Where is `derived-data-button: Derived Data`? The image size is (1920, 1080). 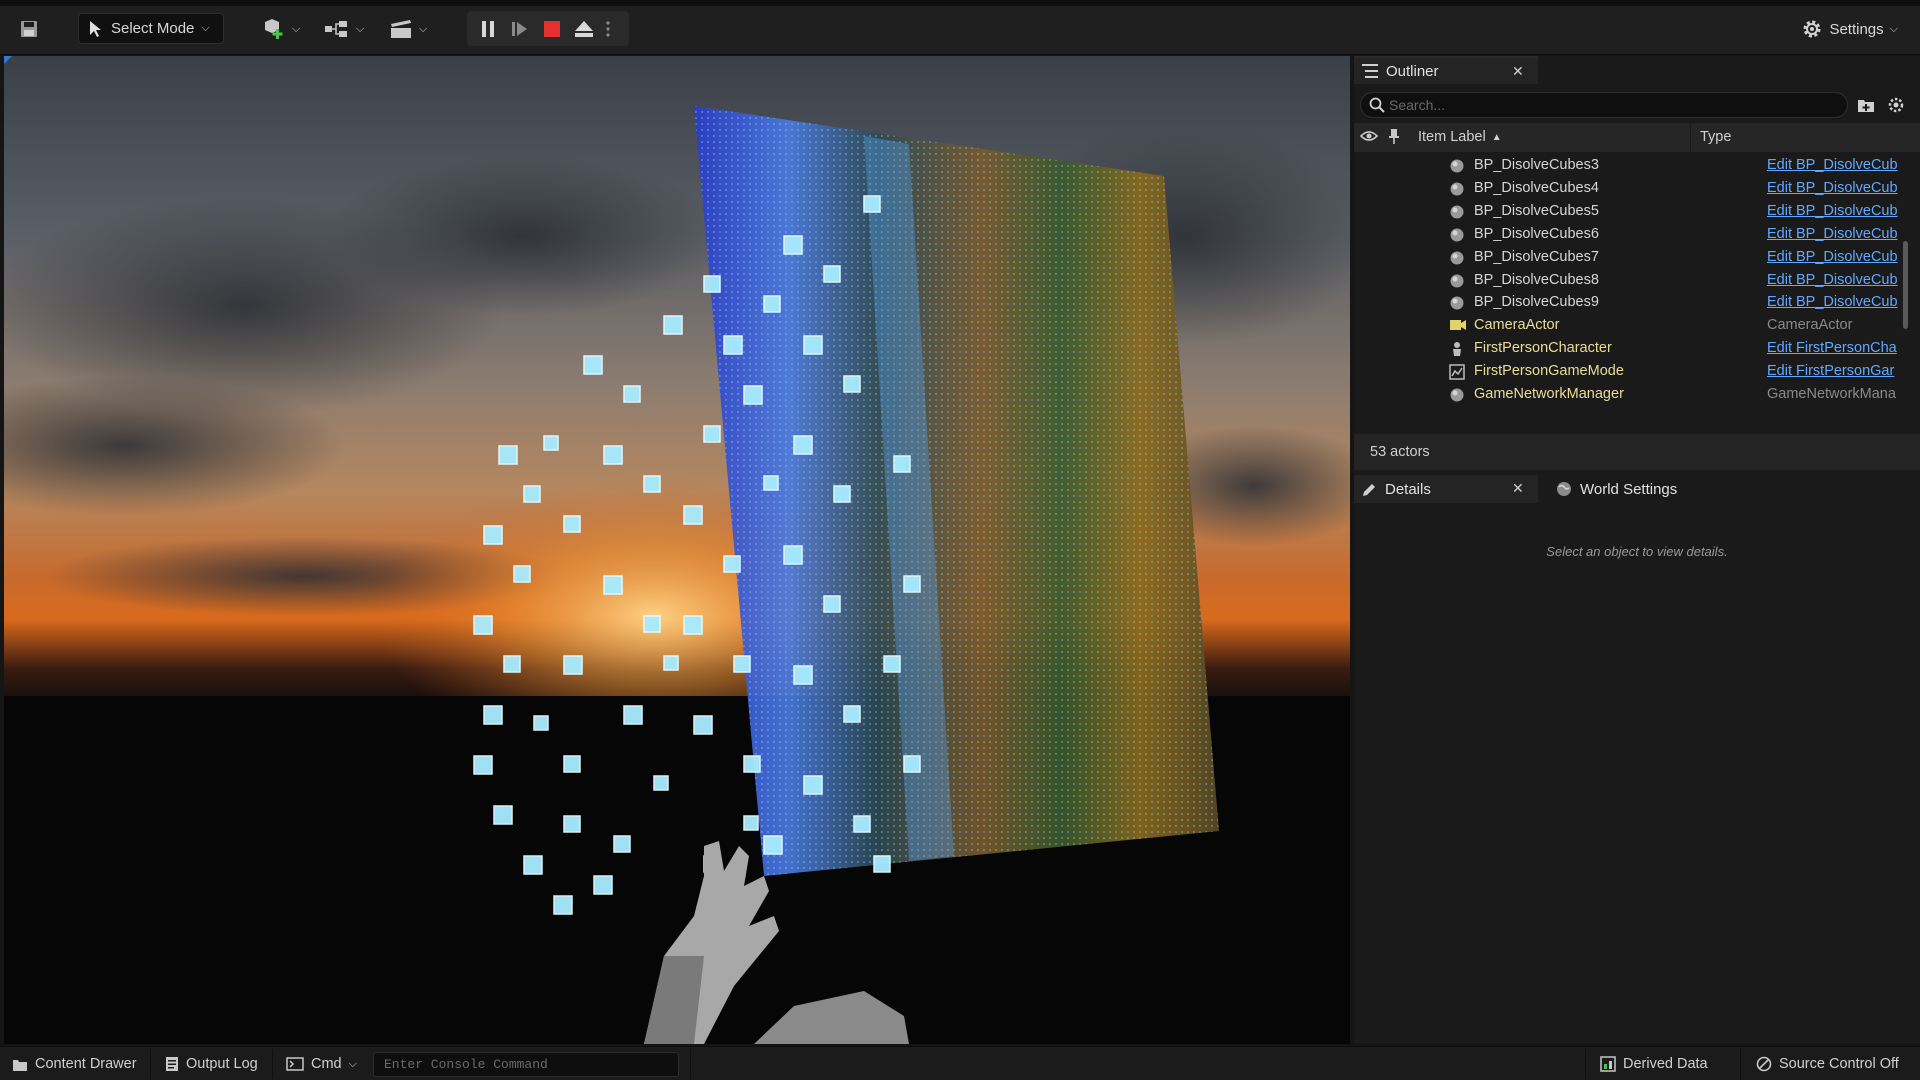 derived-data-button: Derived Data is located at coordinates (1654, 1063).